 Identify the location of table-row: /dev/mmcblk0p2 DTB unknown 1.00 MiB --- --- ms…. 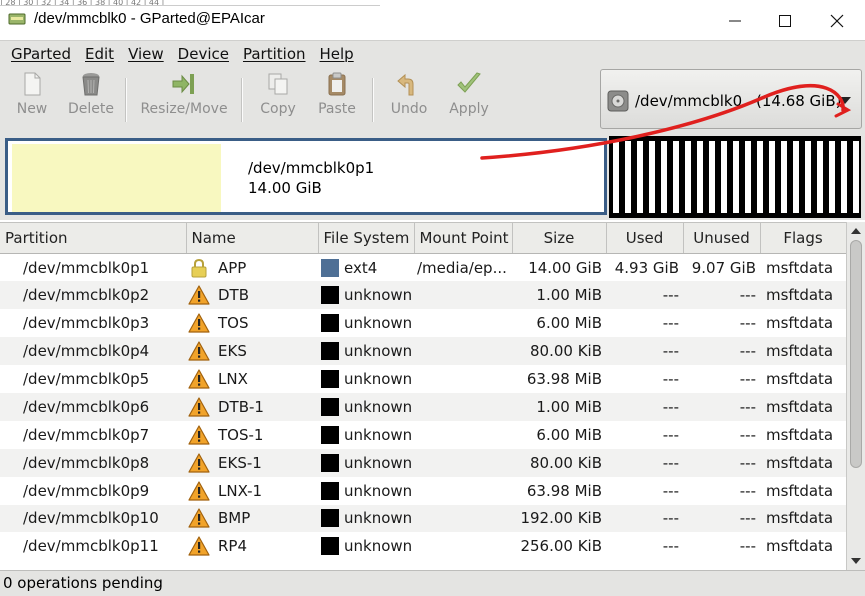
(423, 295).